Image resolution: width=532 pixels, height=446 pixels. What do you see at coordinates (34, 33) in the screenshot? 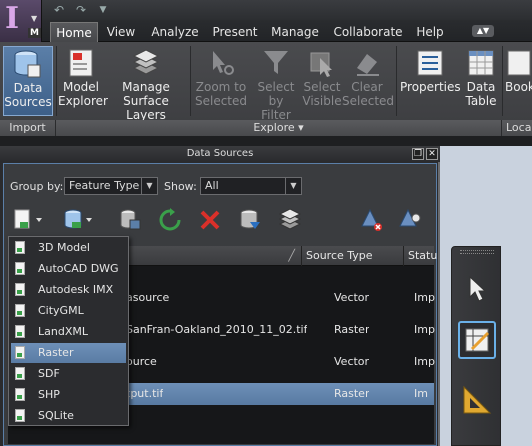
I see `app-logo-badge: M` at bounding box center [34, 33].